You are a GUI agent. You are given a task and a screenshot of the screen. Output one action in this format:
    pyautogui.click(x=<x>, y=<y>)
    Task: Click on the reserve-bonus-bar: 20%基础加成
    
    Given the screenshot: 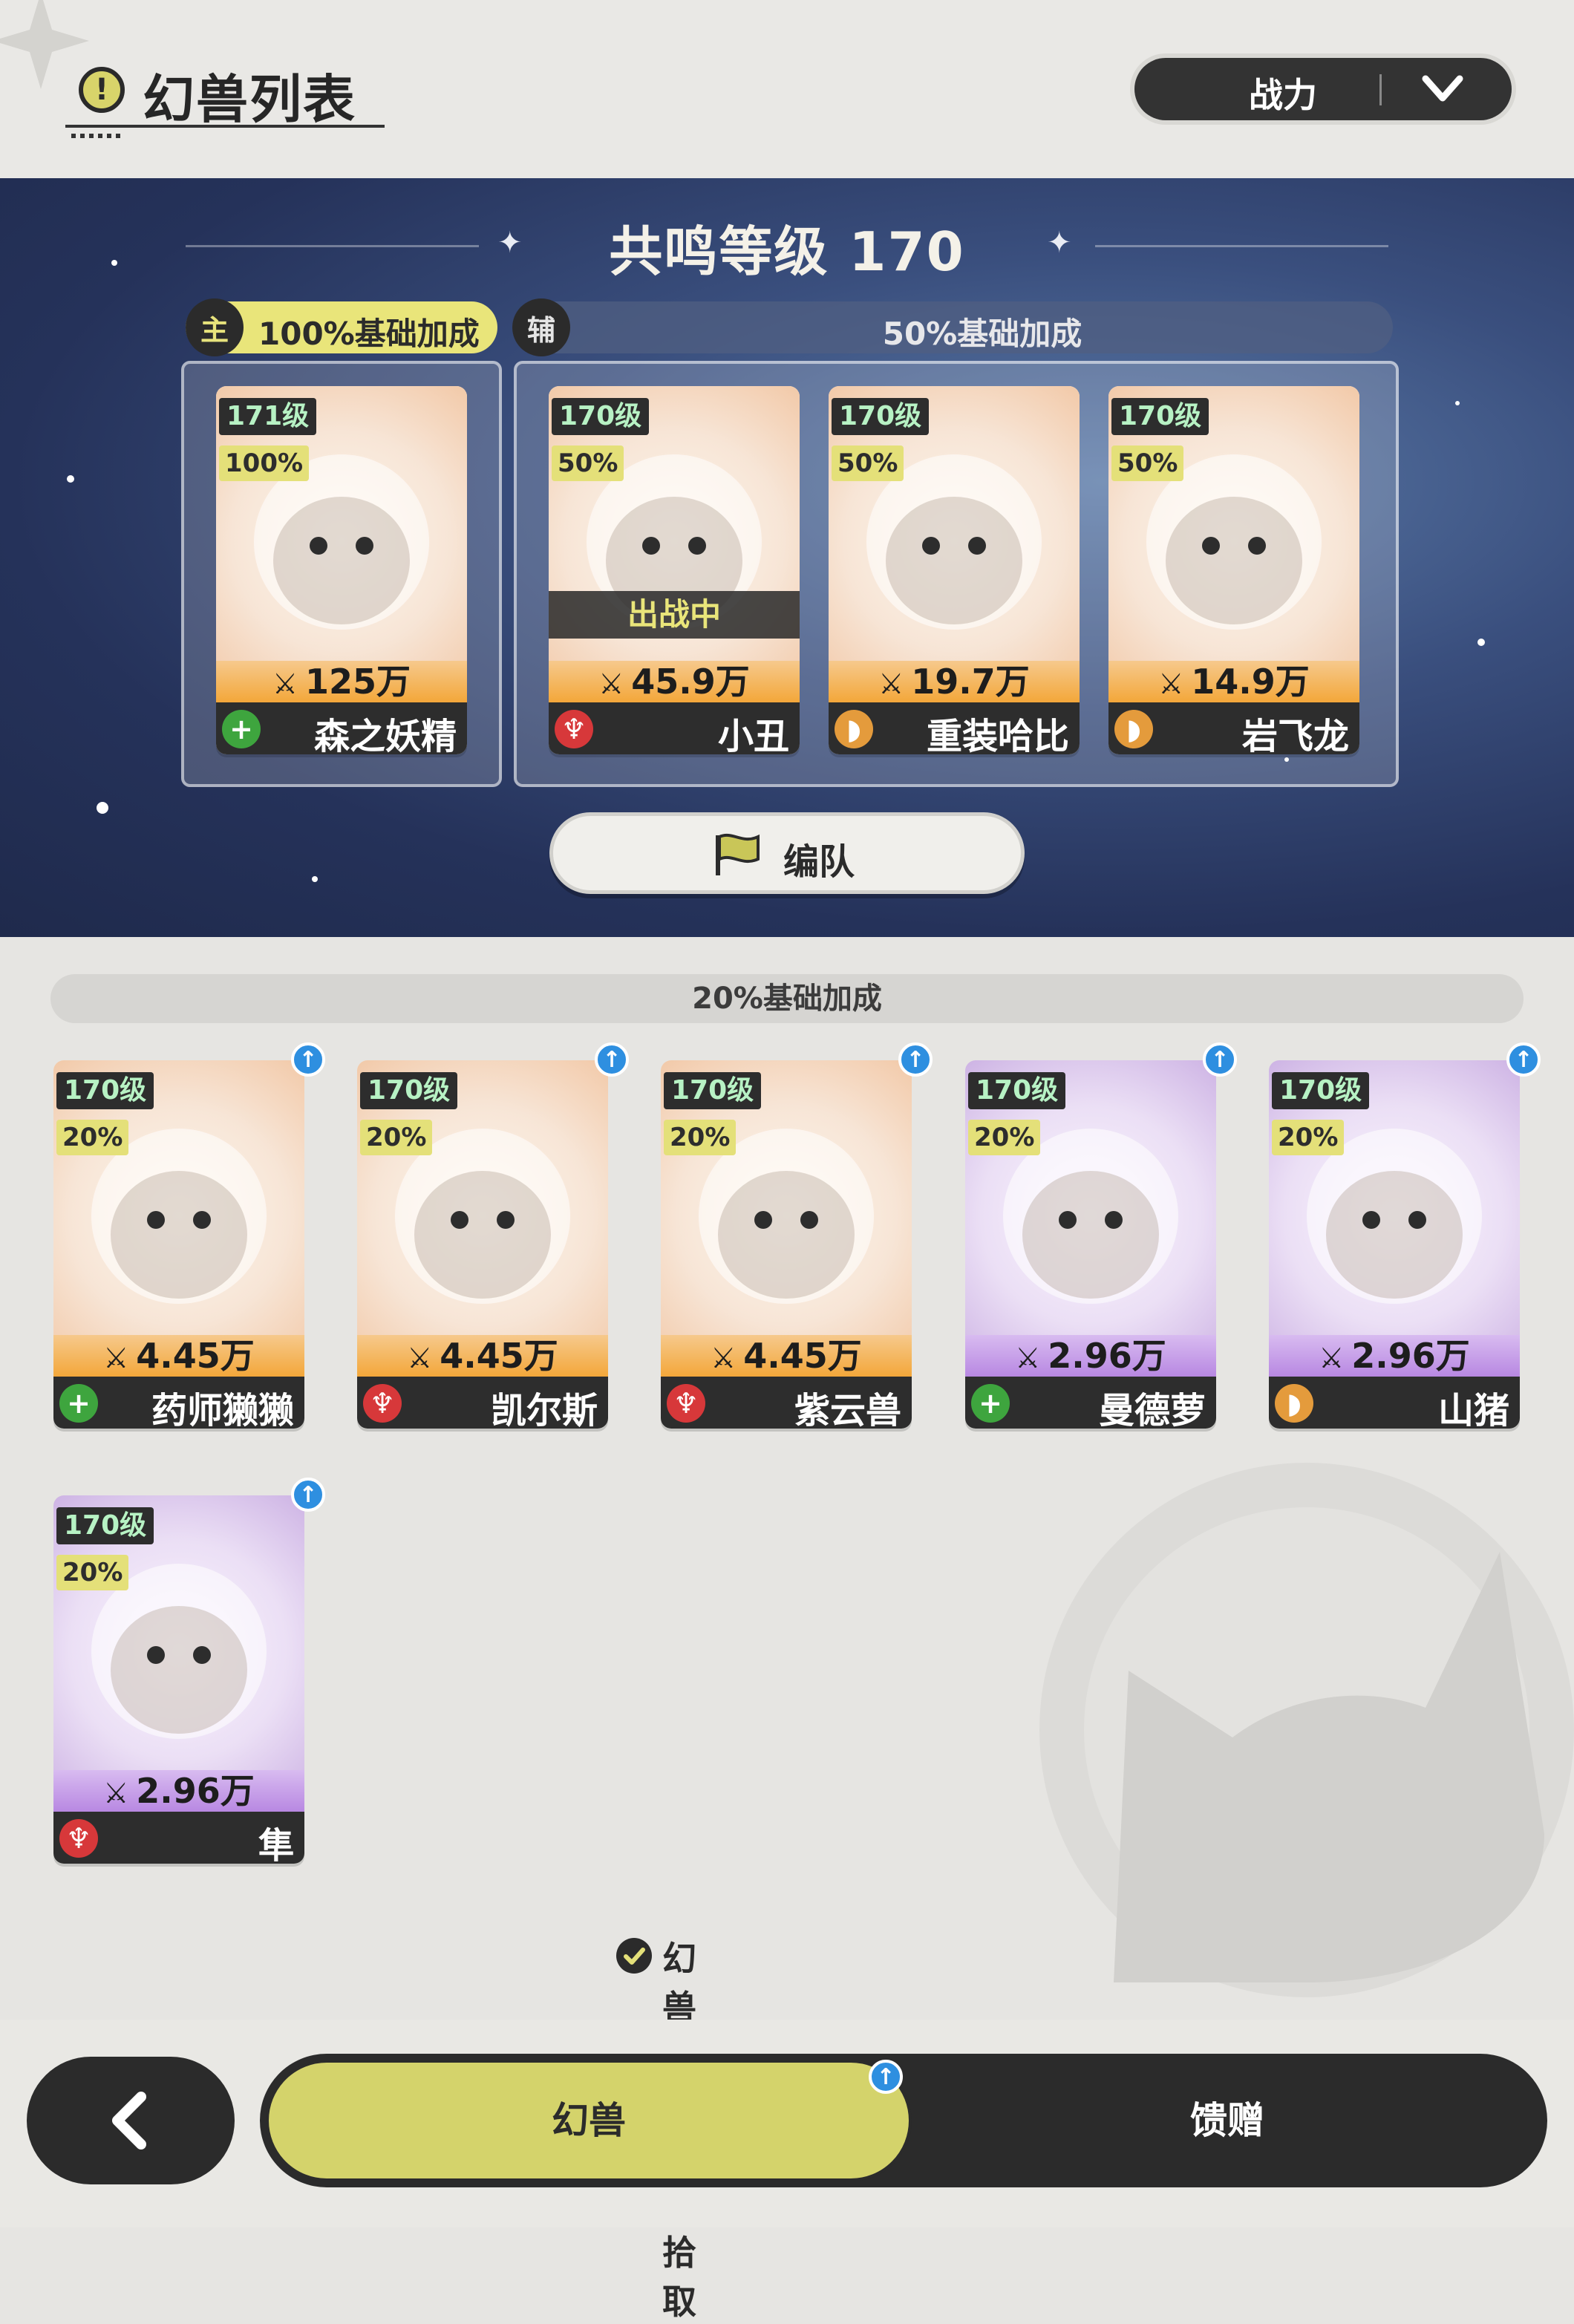 What is the action you would take?
    pyautogui.click(x=787, y=998)
    